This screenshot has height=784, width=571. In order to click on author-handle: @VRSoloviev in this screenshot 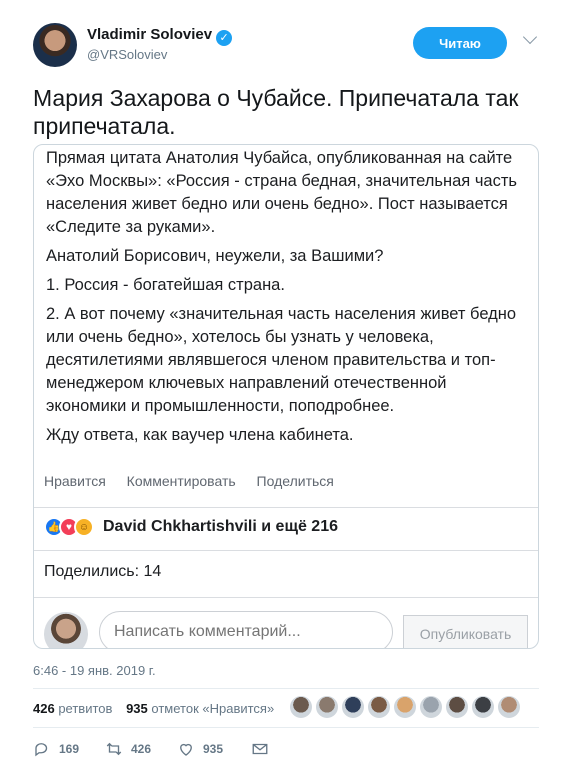, I will do `click(127, 54)`.